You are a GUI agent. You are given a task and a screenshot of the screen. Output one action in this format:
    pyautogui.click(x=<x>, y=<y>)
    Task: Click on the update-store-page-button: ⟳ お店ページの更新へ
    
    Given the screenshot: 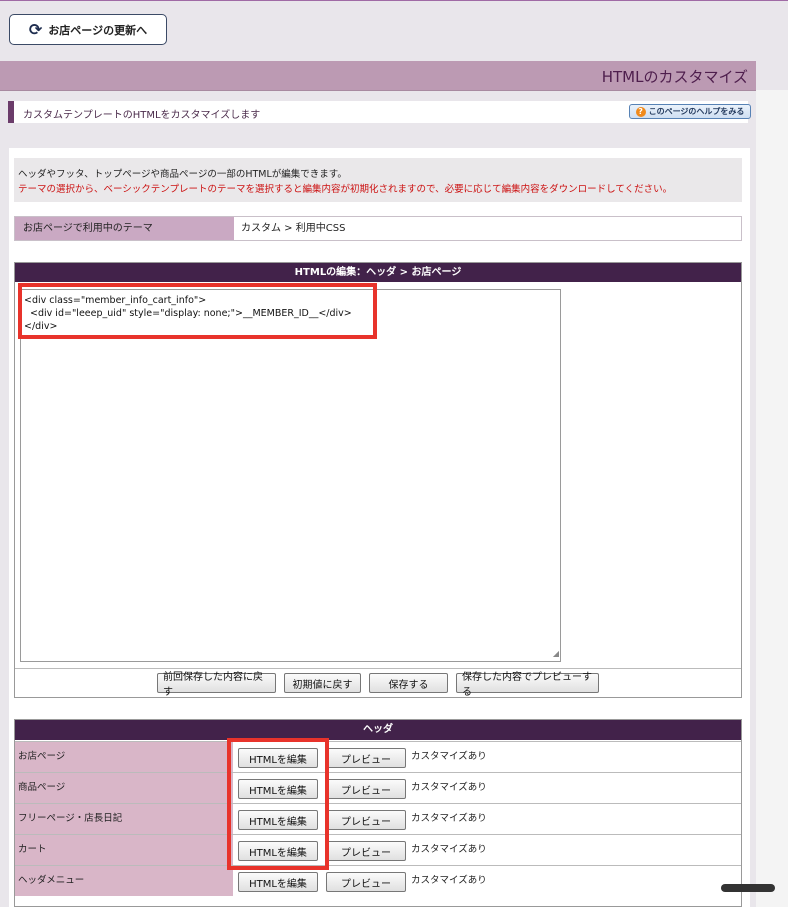 What is the action you would take?
    pyautogui.click(x=88, y=29)
    